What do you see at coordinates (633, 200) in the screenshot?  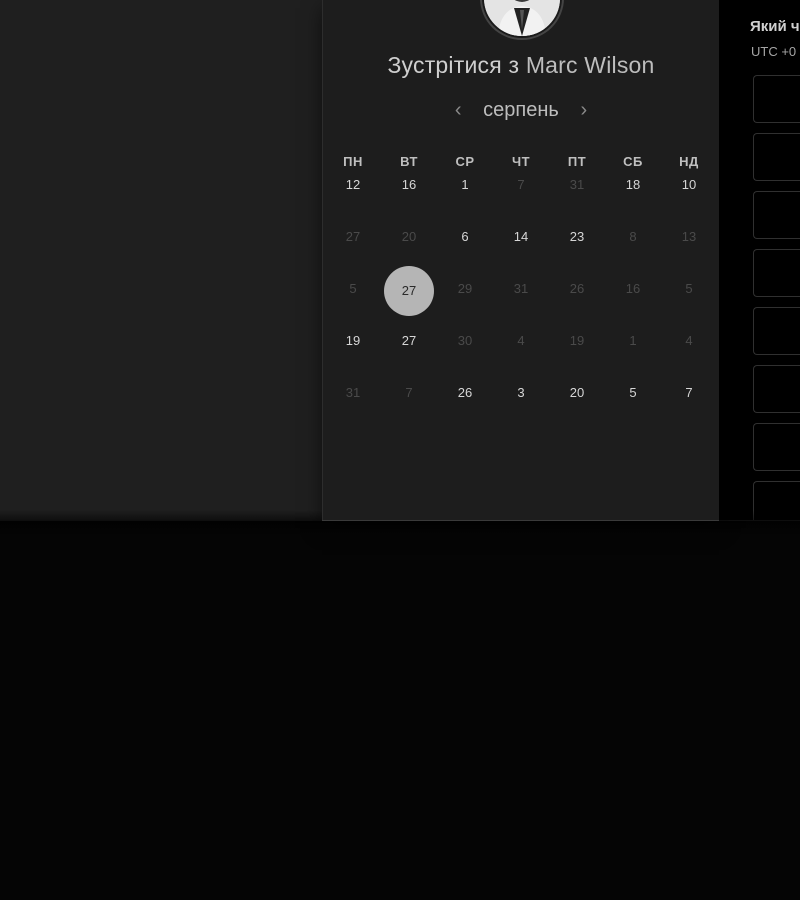 I see `day-cell: 18` at bounding box center [633, 200].